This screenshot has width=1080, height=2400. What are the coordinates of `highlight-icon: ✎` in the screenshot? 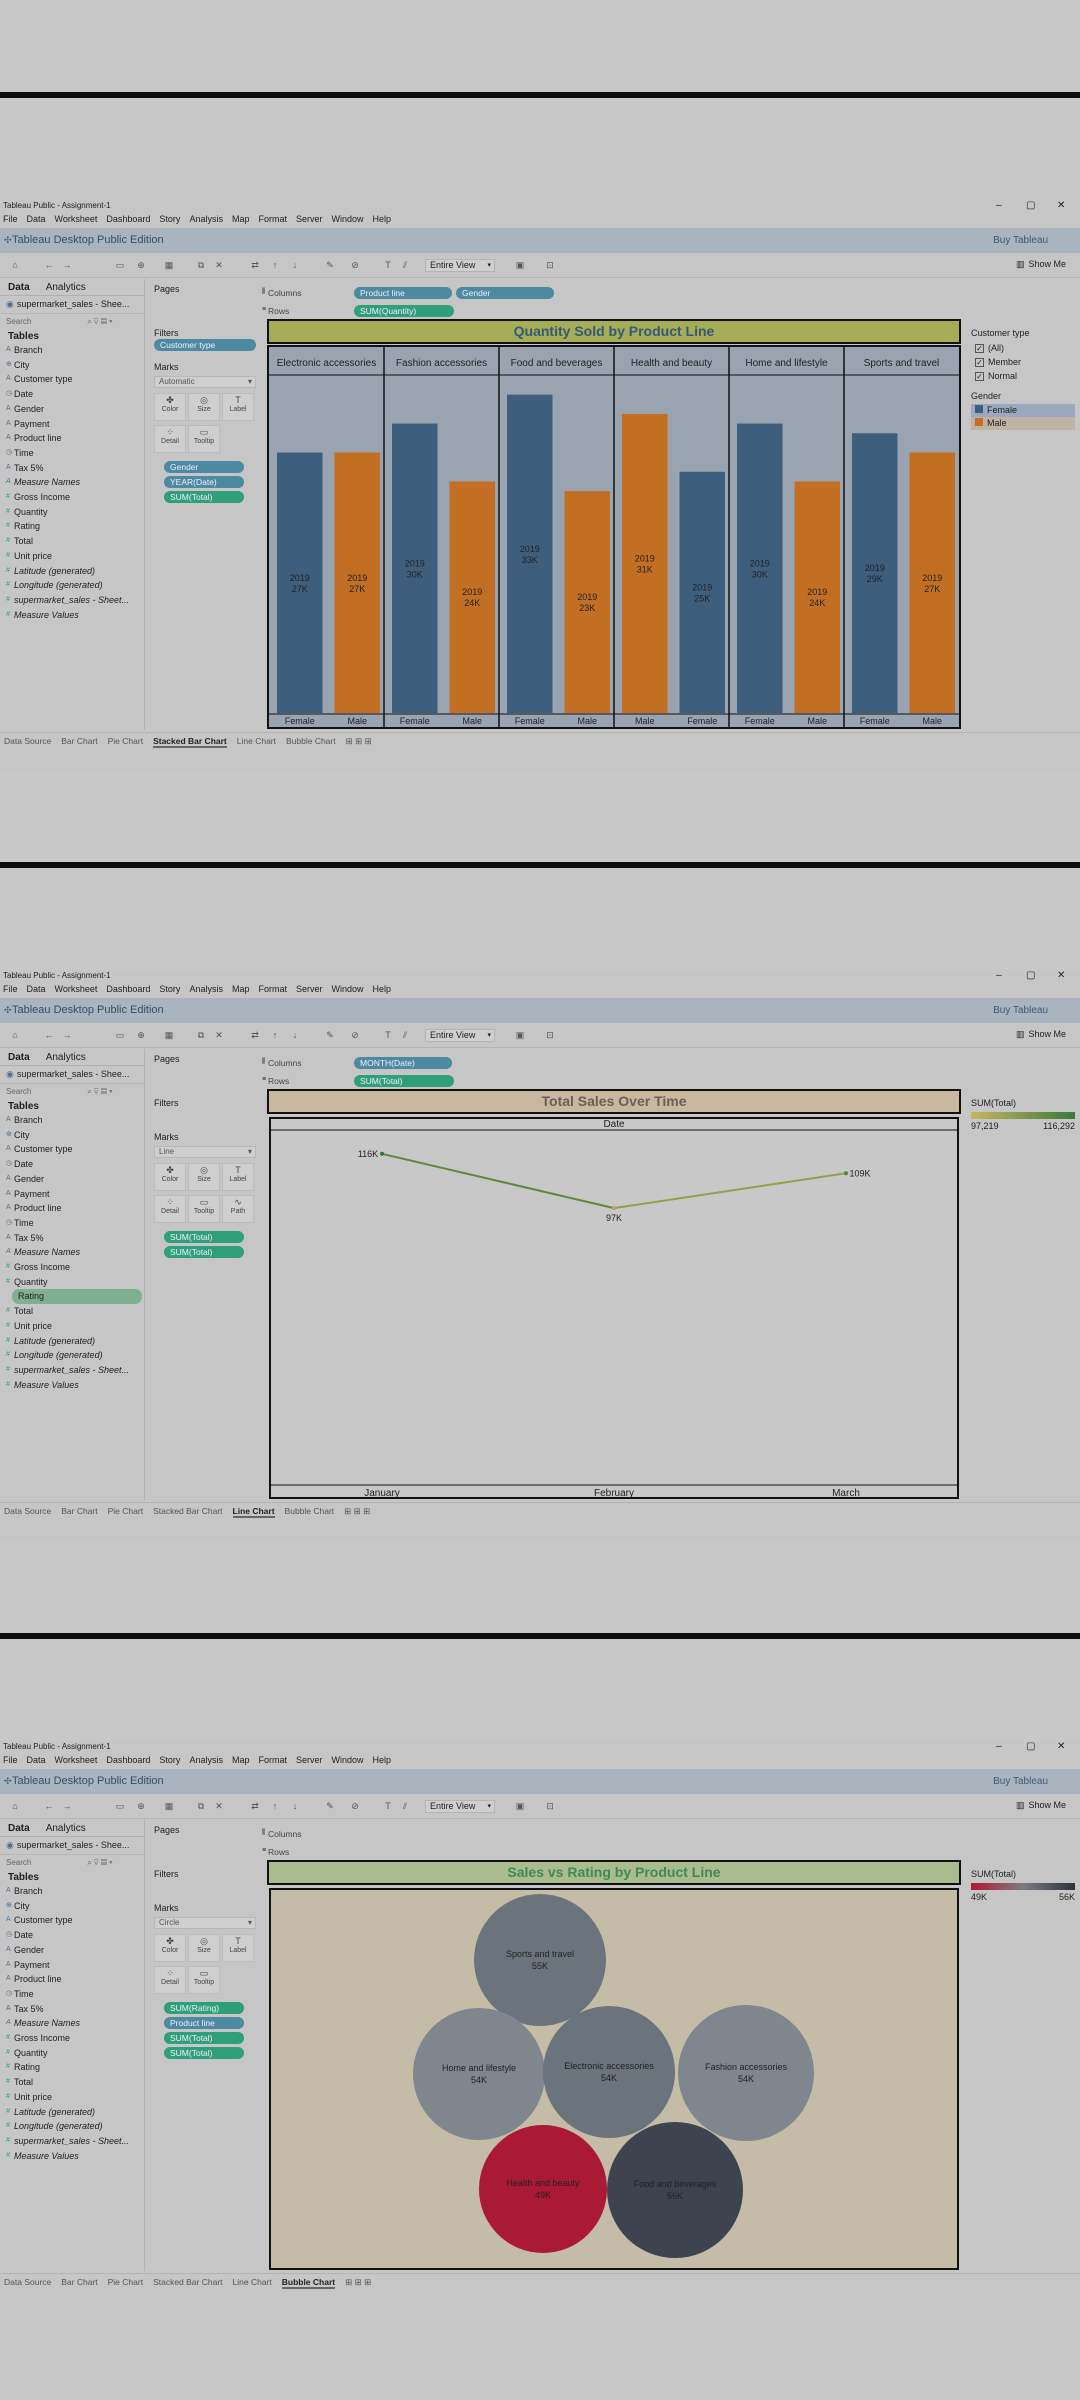 It's located at (330, 1806).